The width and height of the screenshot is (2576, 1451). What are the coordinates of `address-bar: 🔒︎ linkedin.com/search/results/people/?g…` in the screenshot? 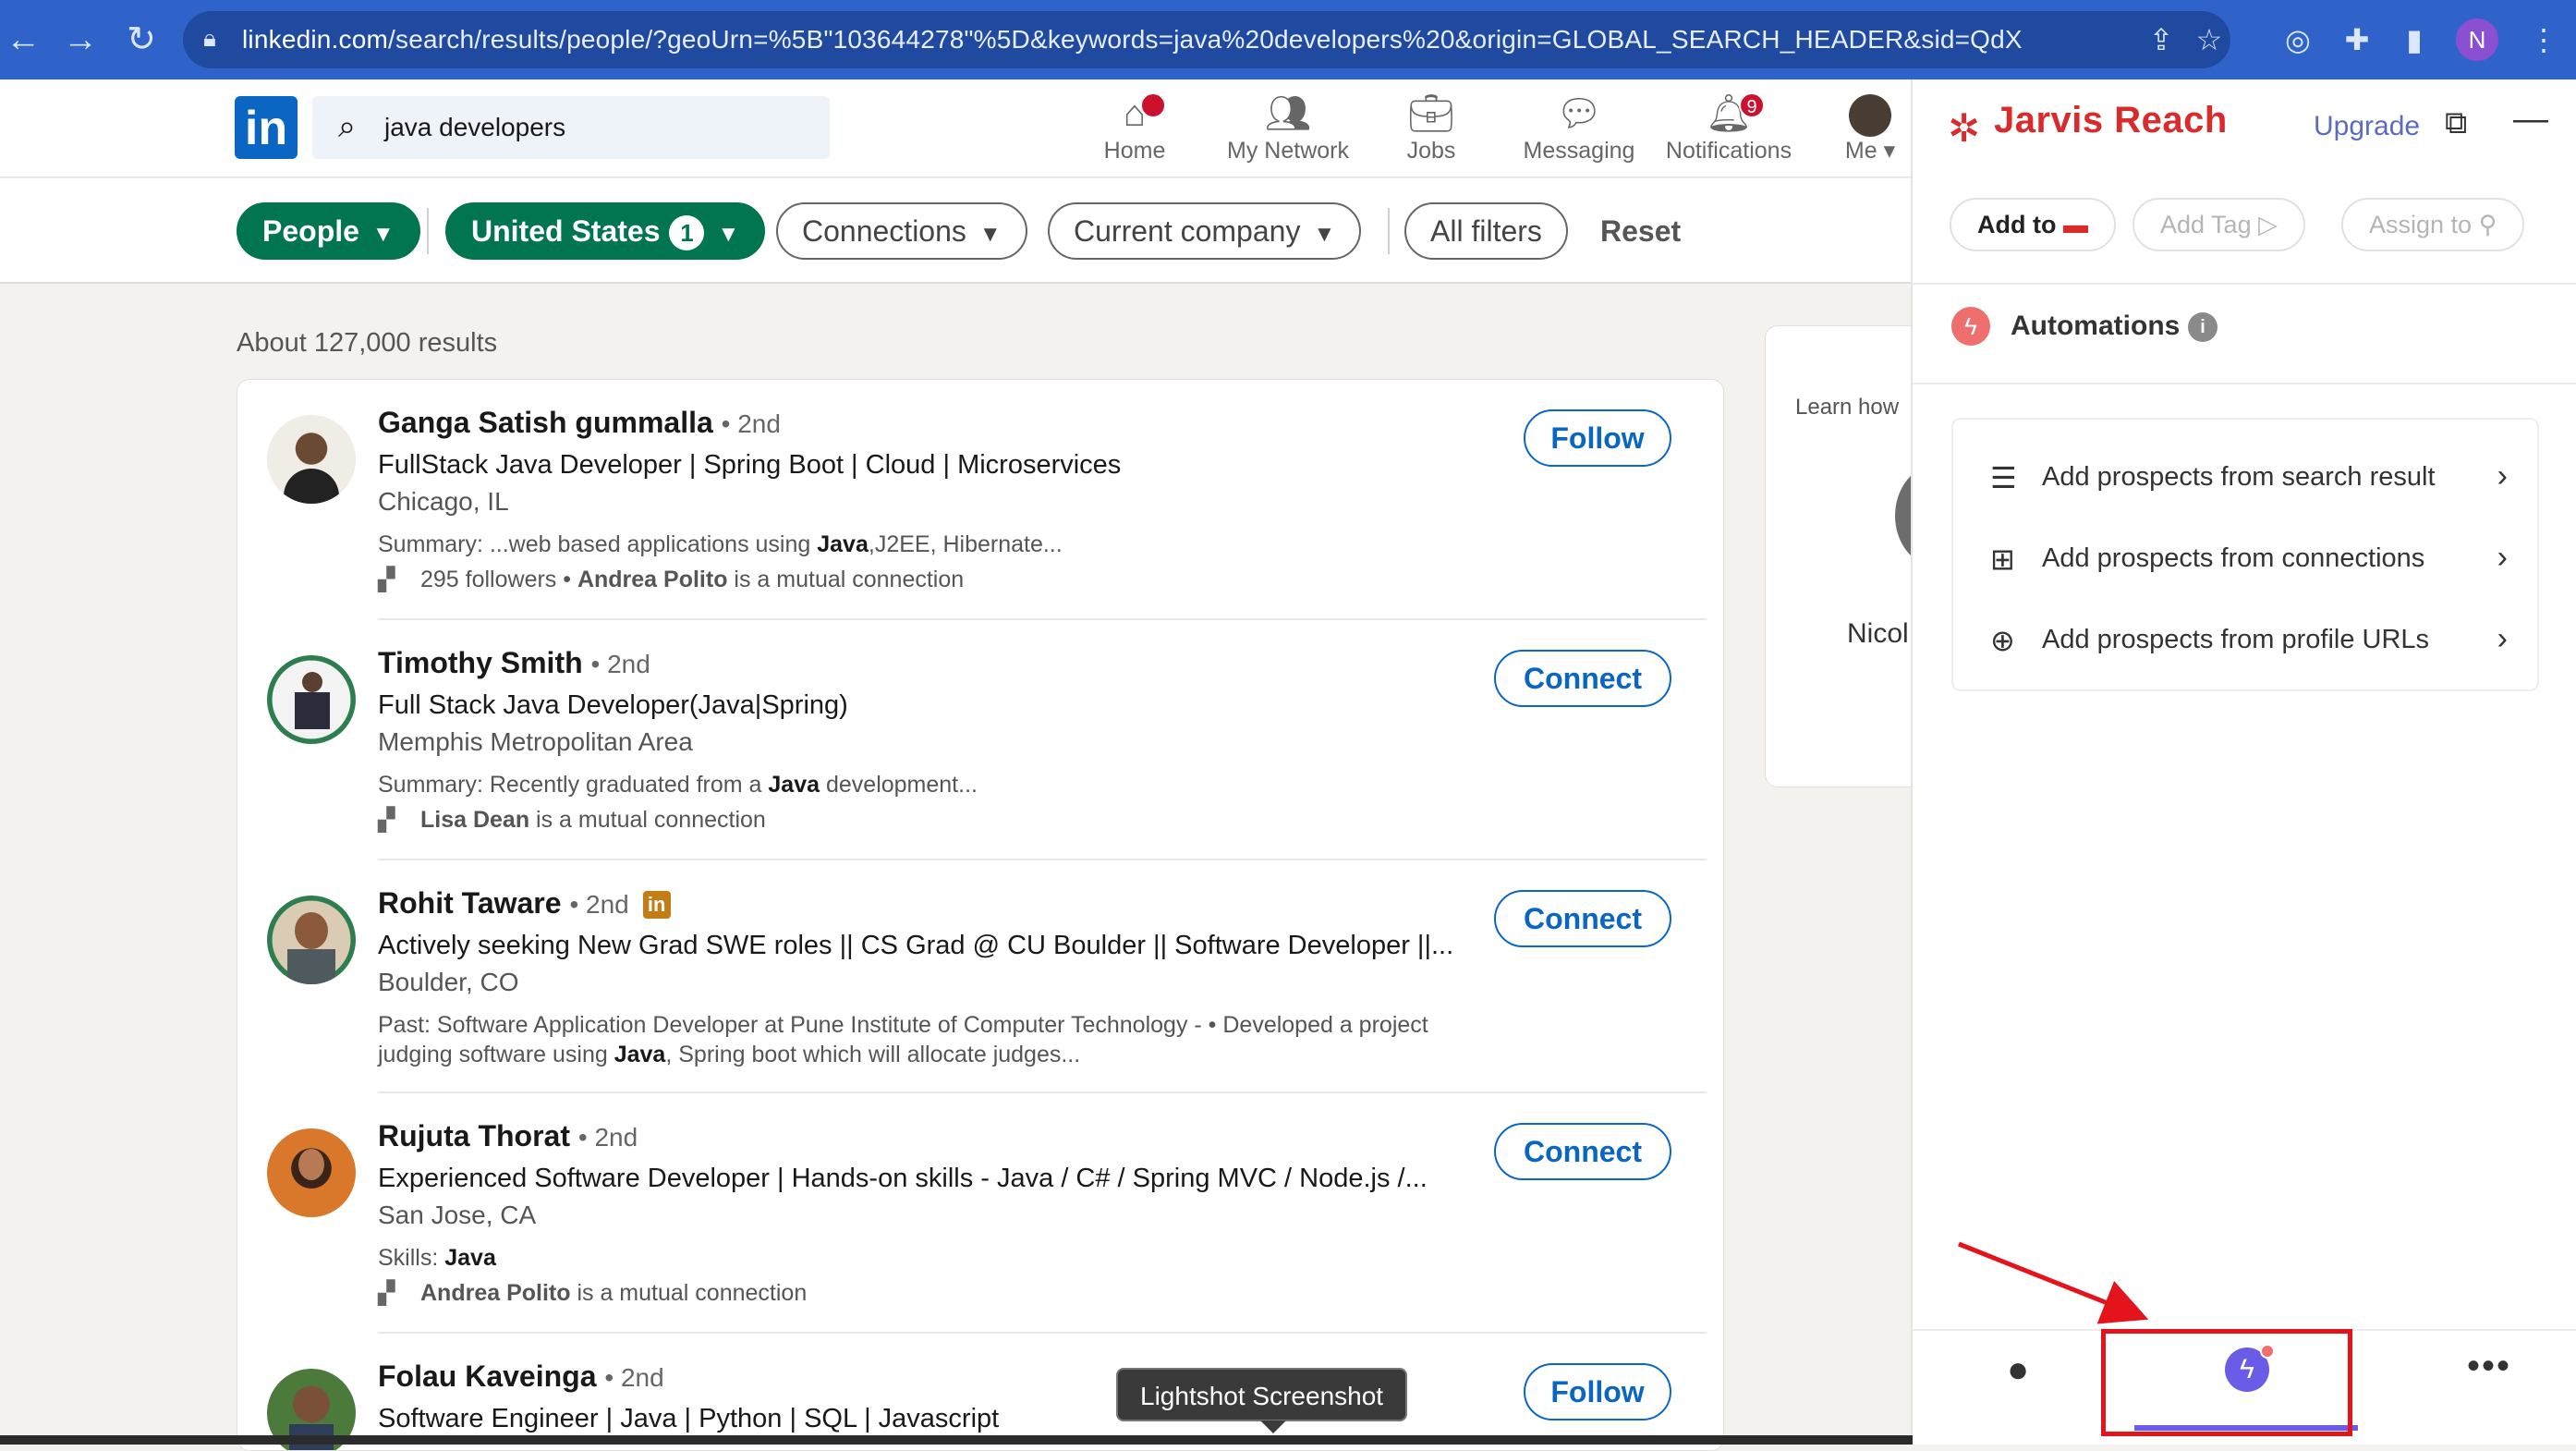 It's located at (1206, 39).